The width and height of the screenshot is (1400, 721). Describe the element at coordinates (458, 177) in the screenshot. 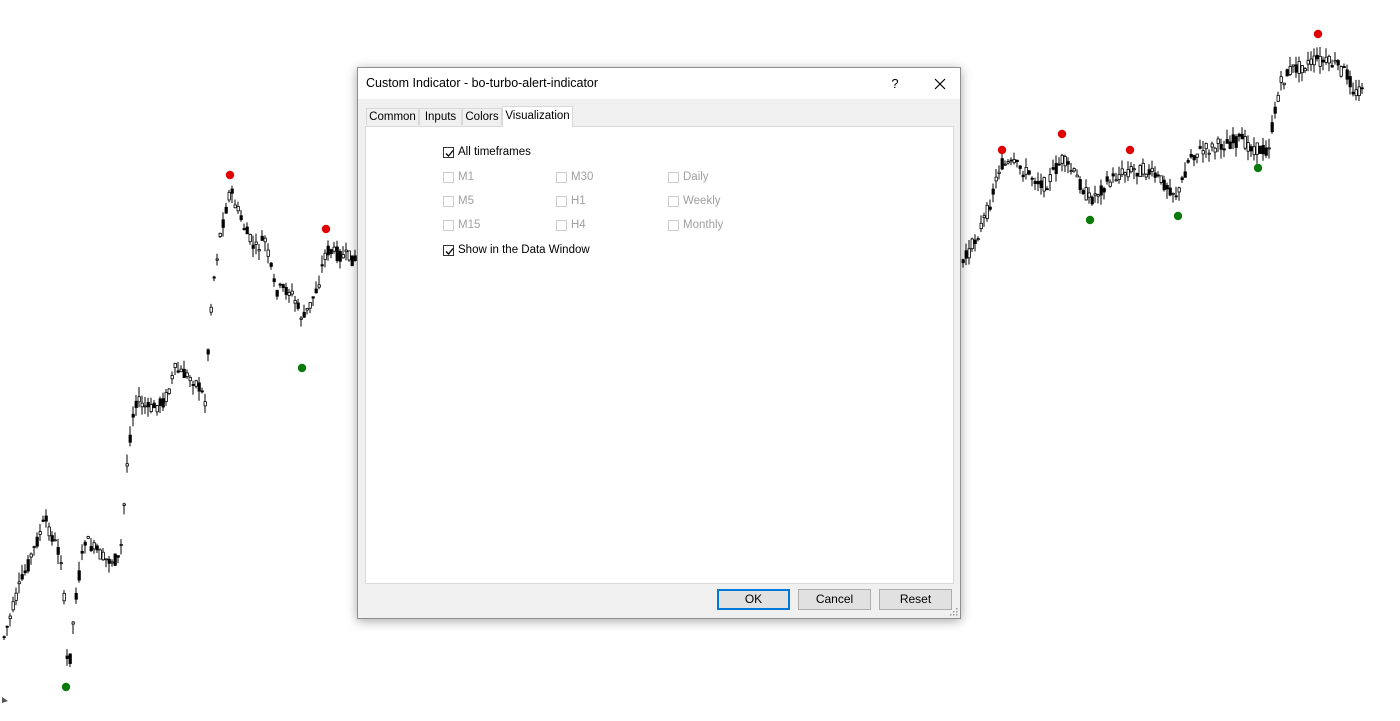

I see `timeframe-m1-checkbox: M1` at that location.